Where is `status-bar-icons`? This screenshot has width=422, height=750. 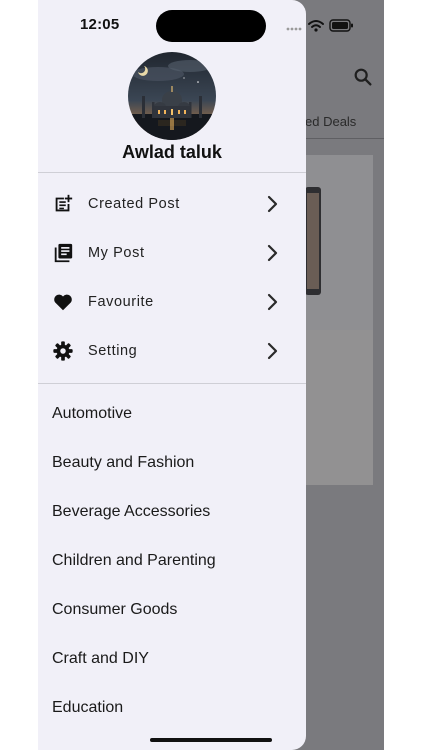 status-bar-icons is located at coordinates (319, 25).